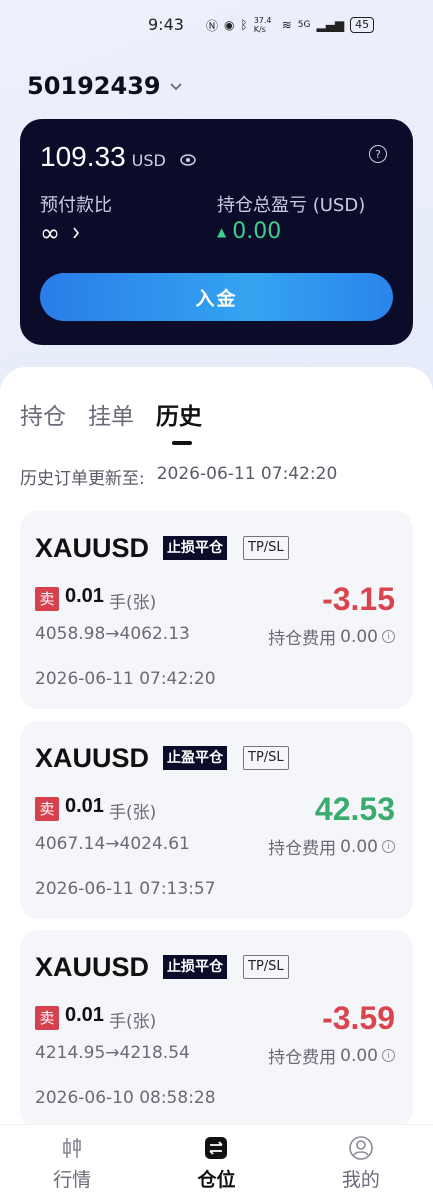 The height and width of the screenshot is (1200, 433). What do you see at coordinates (76, 205) in the screenshot?
I see `margin-ratio-label: 预付款比` at bounding box center [76, 205].